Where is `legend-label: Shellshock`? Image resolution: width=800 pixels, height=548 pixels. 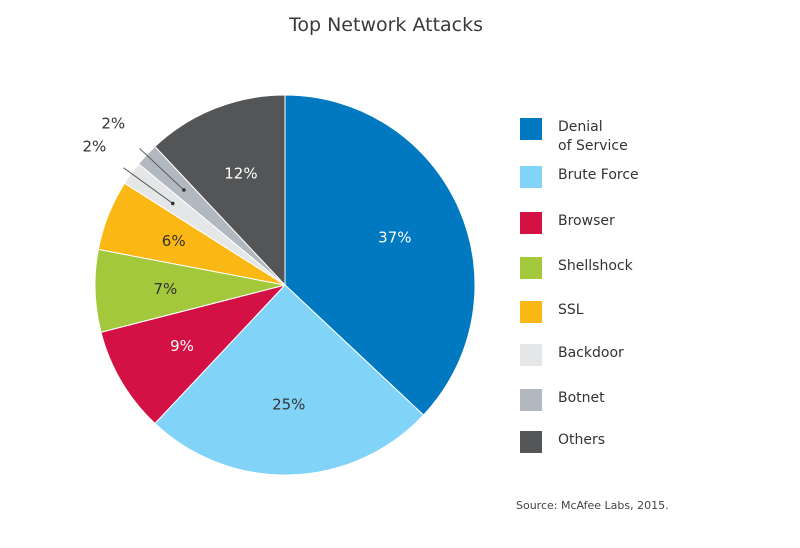
legend-label: Shellshock is located at coordinates (595, 266).